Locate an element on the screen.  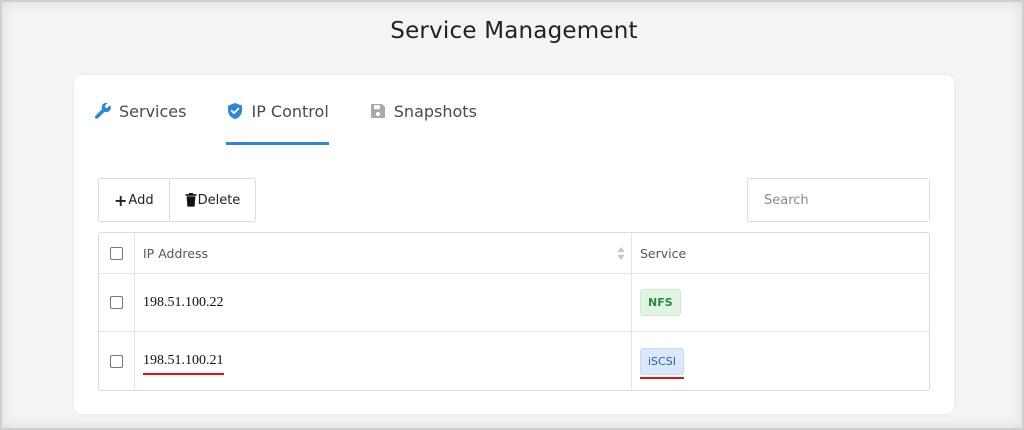
table-row: 198.51.100.21 iSCSI is located at coordinates (514, 361).